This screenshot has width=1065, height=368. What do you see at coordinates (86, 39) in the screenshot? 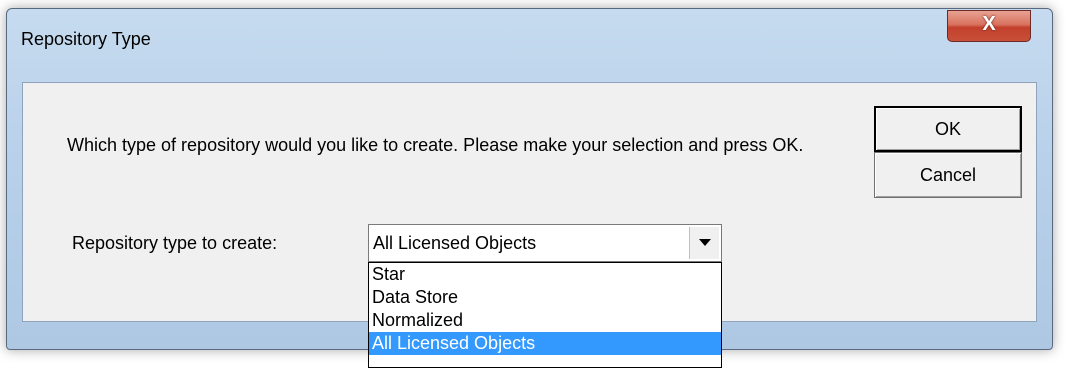
I see `window-title: Repository Type` at bounding box center [86, 39].